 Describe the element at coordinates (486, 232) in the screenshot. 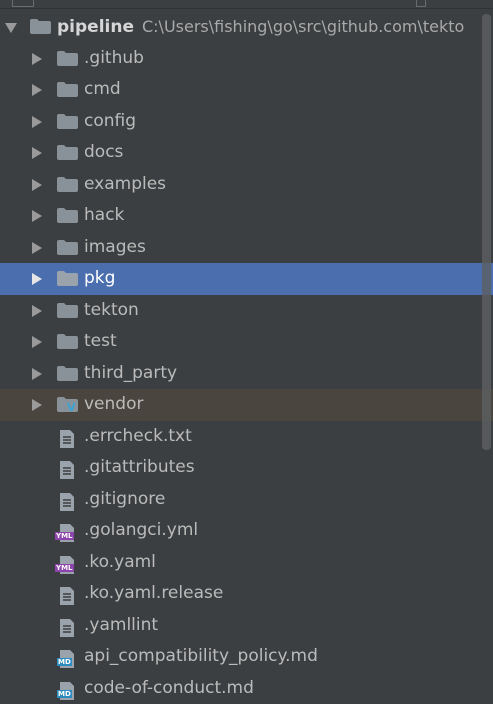

I see `vertical-scrollbar` at that location.